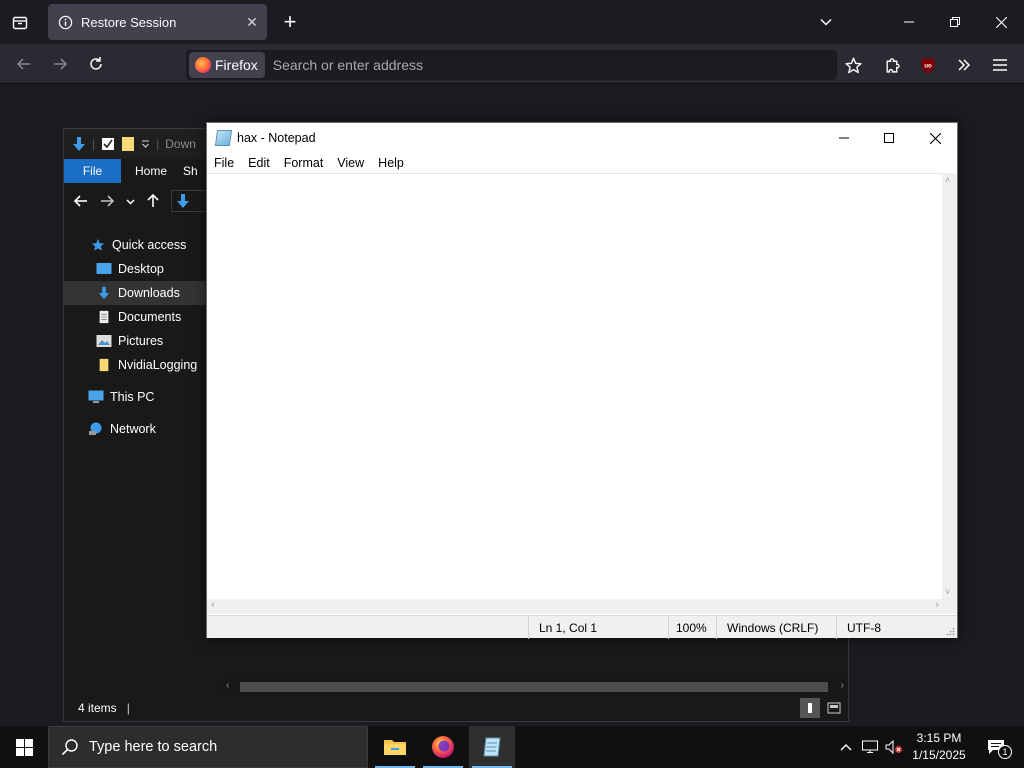  I want to click on notepad-status-bar: Ln 1, Col 1 100% Windows (CRLF) UTF-8, so click(582, 627).